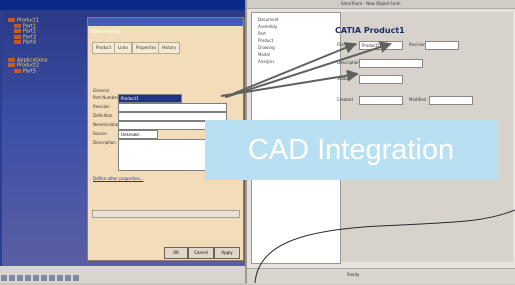 Image resolution: width=515 pixels, height=285 pixels. Describe the element at coordinates (107, 124) in the screenshot. I see `field-label: Nomenclature` at that location.